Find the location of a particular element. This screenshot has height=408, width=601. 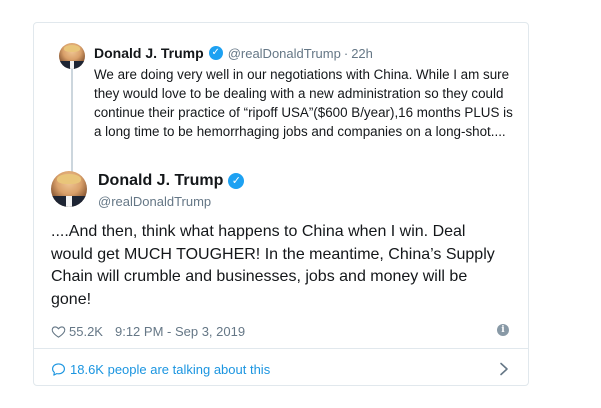

divider is located at coordinates (281, 348).